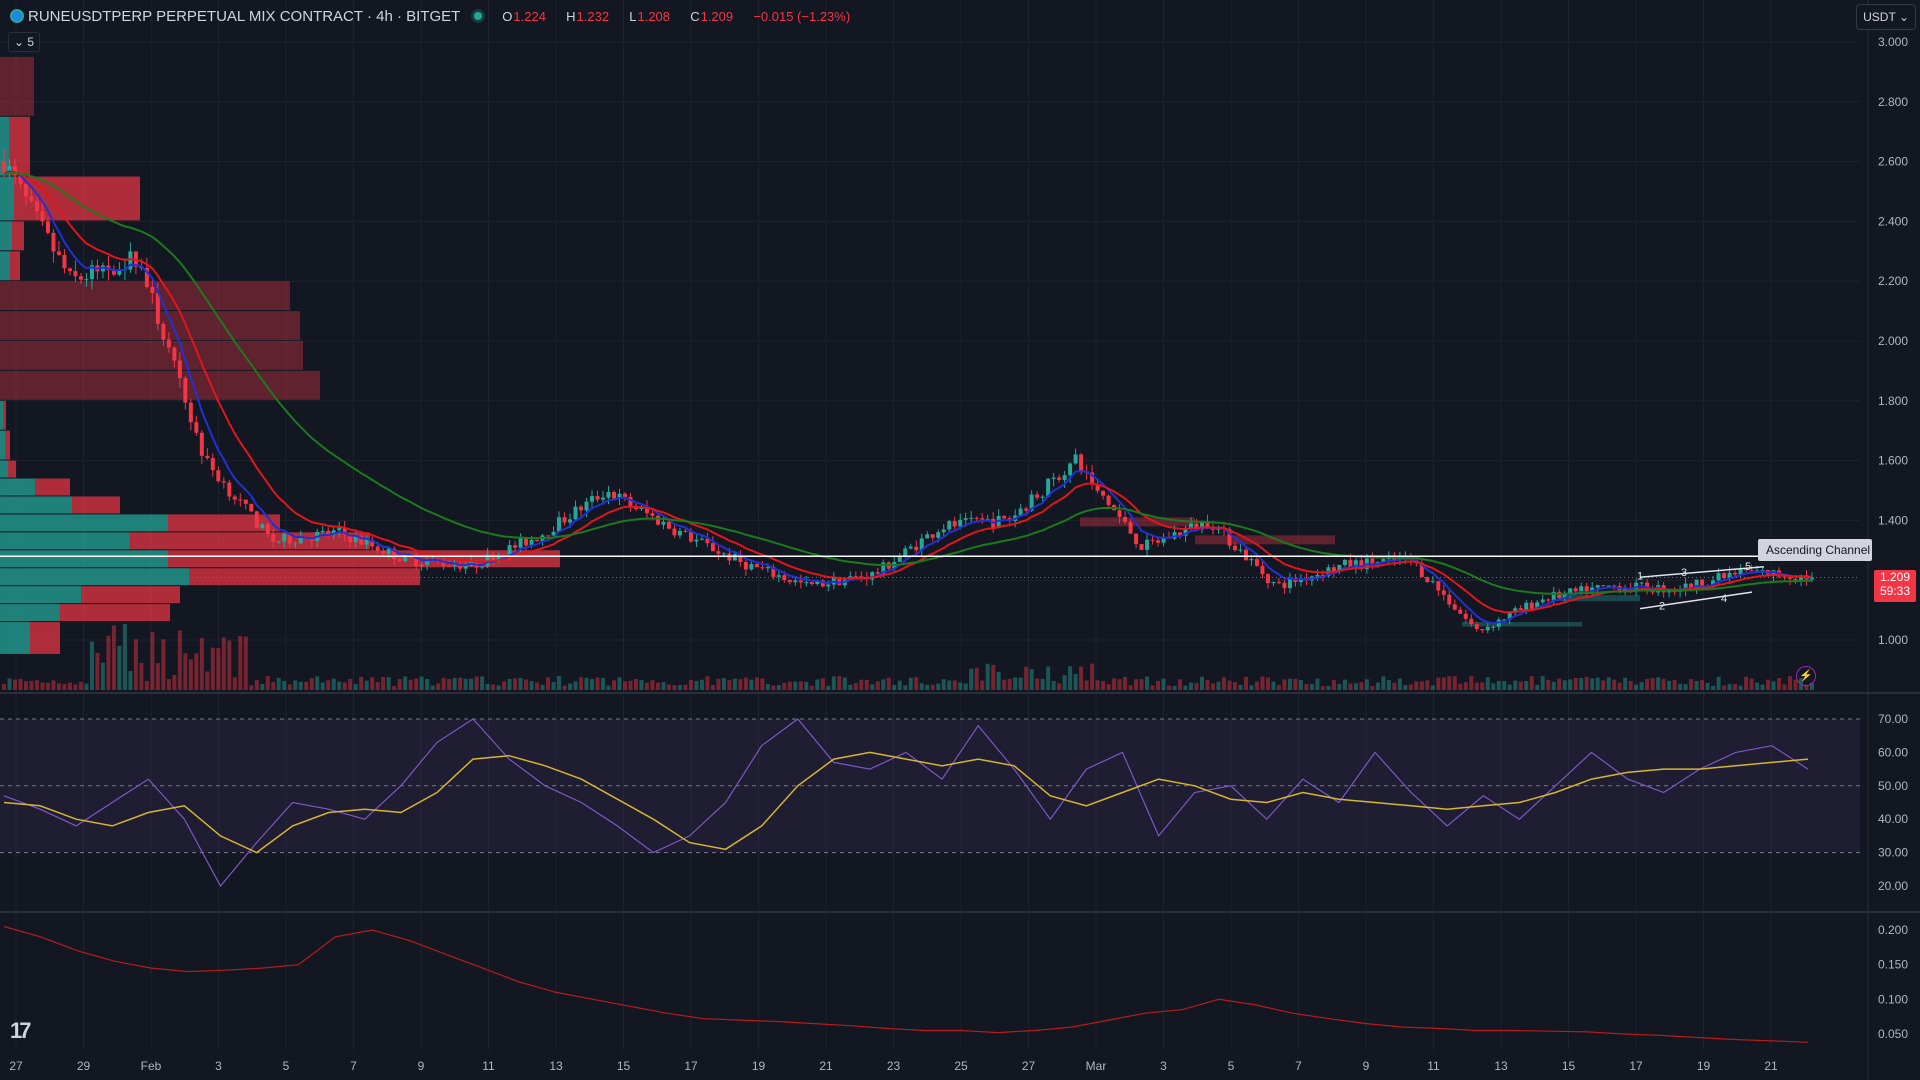 The image size is (1920, 1080). Describe the element at coordinates (24, 42) in the screenshot. I see `indicators-toggle-button: ⌄ 5` at that location.